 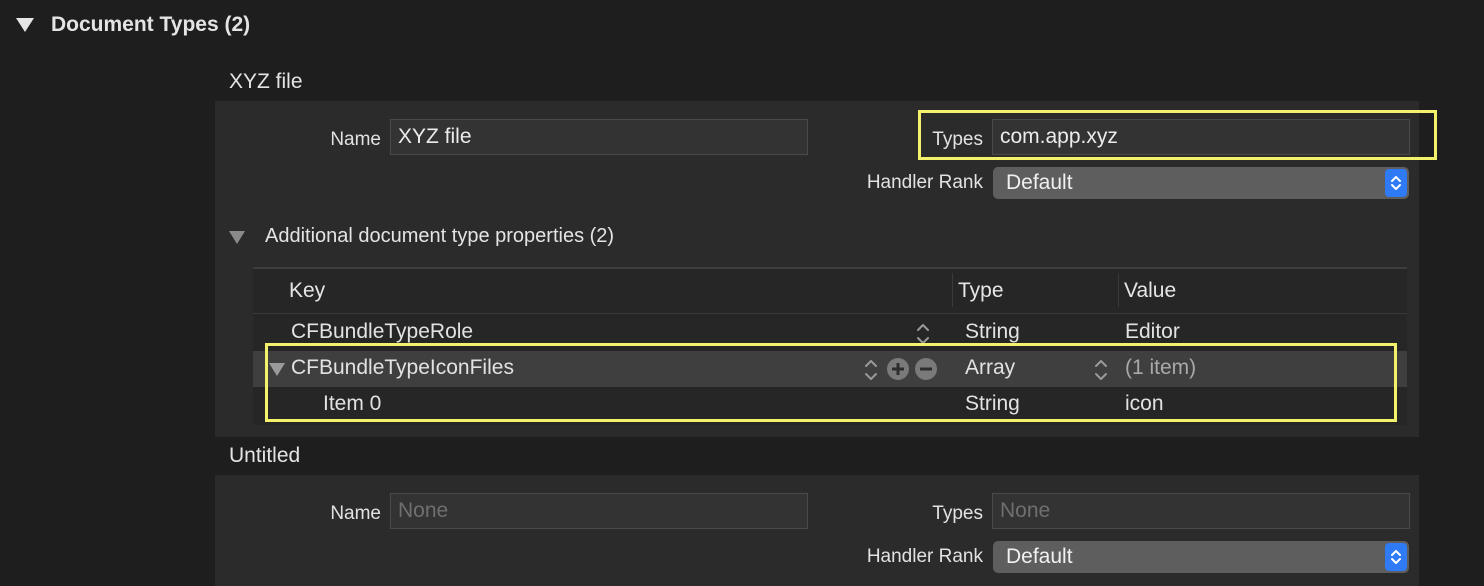 What do you see at coordinates (237, 237) in the screenshot?
I see `additional-disclosure-icon` at bounding box center [237, 237].